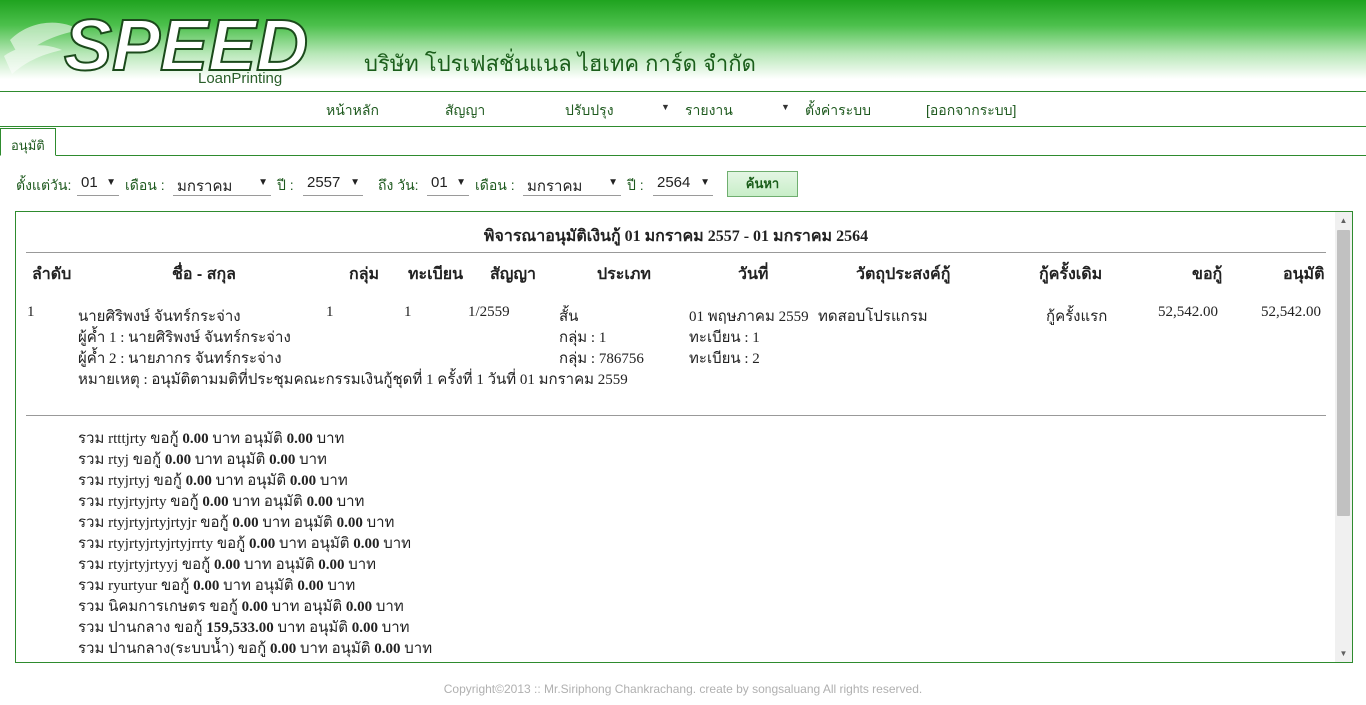 The image size is (1366, 705). Describe the element at coordinates (157, 607) in the screenshot. I see `summary-name: นิคมการเกษตร` at that location.